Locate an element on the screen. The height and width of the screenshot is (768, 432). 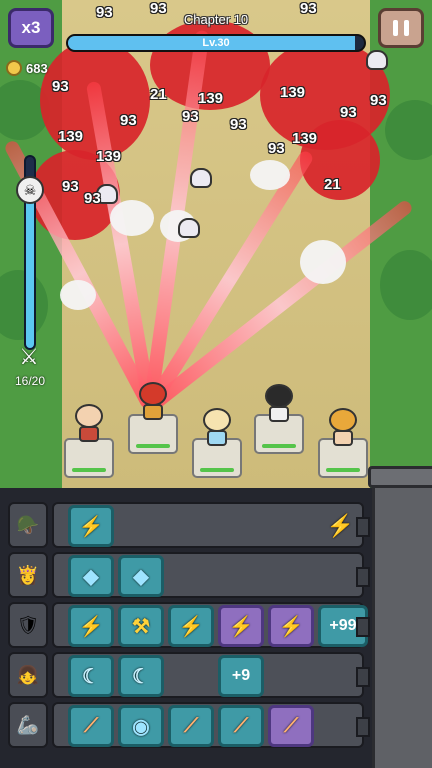
coin-counter: 683 is located at coordinates (27, 68).